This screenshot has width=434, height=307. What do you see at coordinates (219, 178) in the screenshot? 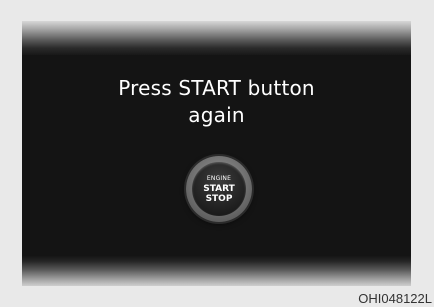
I see `button-engine-label: ENGINE` at bounding box center [219, 178].